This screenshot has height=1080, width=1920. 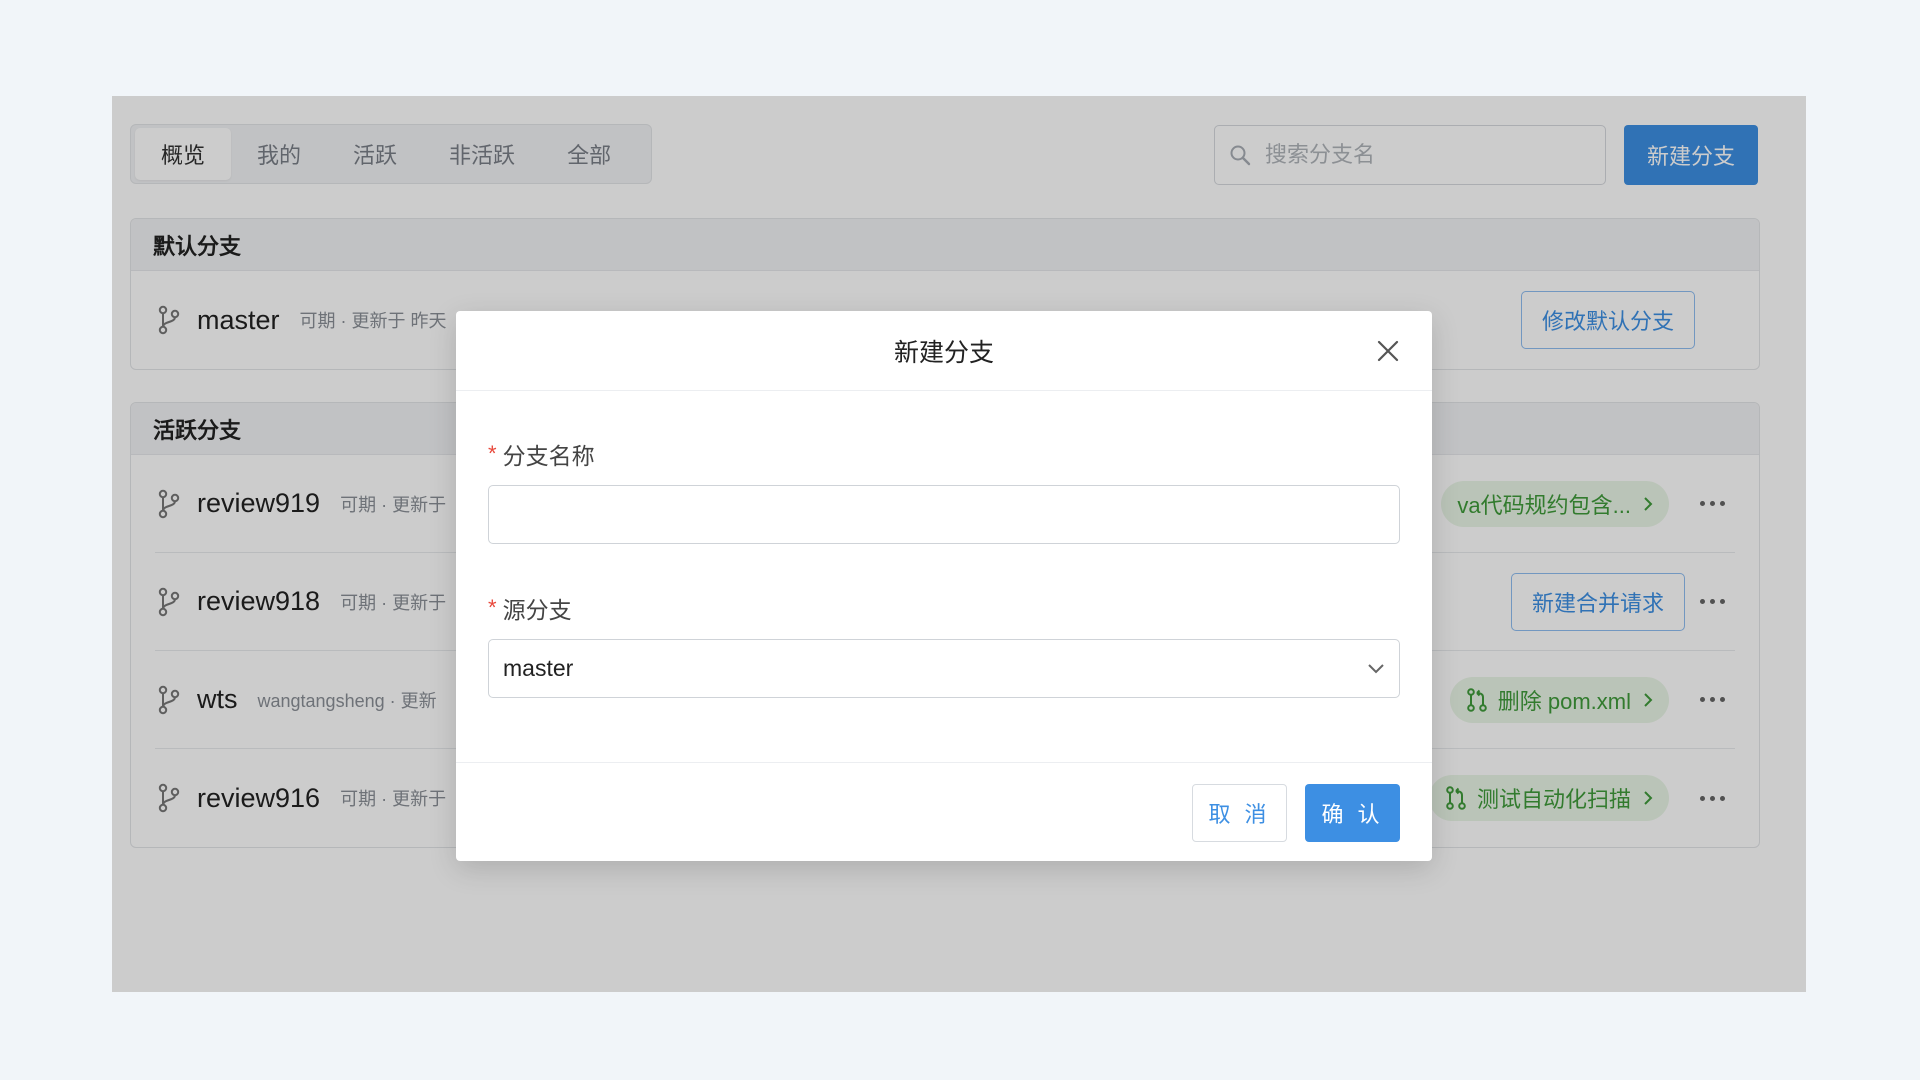 I want to click on source-branch-label: * 源分支, so click(x=530, y=608).